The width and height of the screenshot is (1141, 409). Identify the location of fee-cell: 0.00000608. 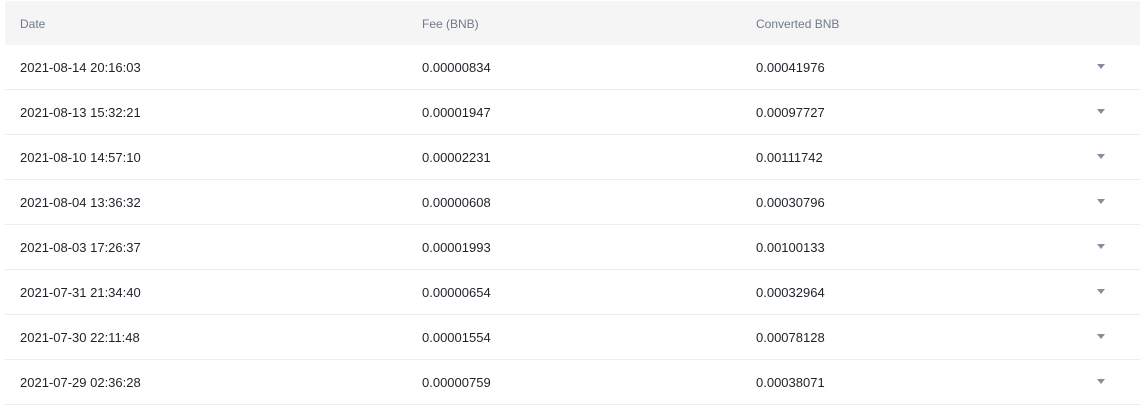
(456, 202).